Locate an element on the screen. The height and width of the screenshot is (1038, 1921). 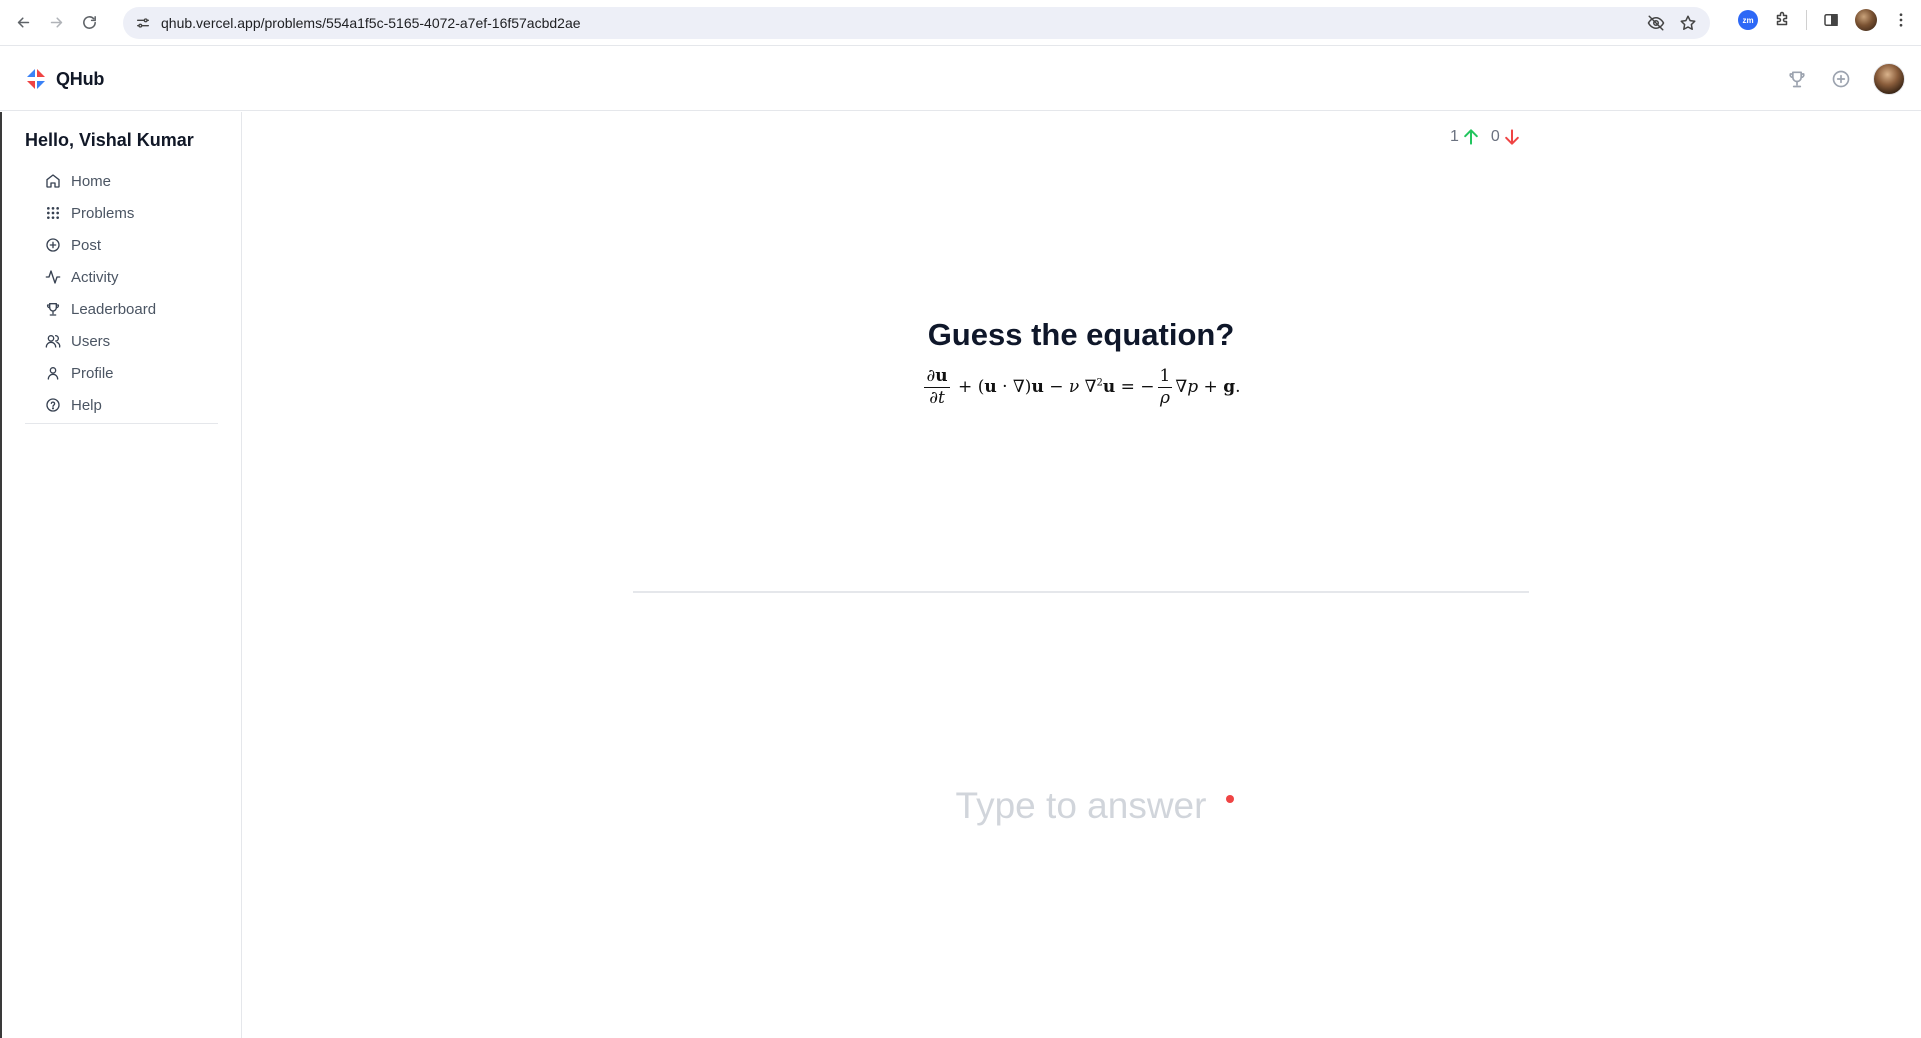
forward-icon is located at coordinates (56, 23).